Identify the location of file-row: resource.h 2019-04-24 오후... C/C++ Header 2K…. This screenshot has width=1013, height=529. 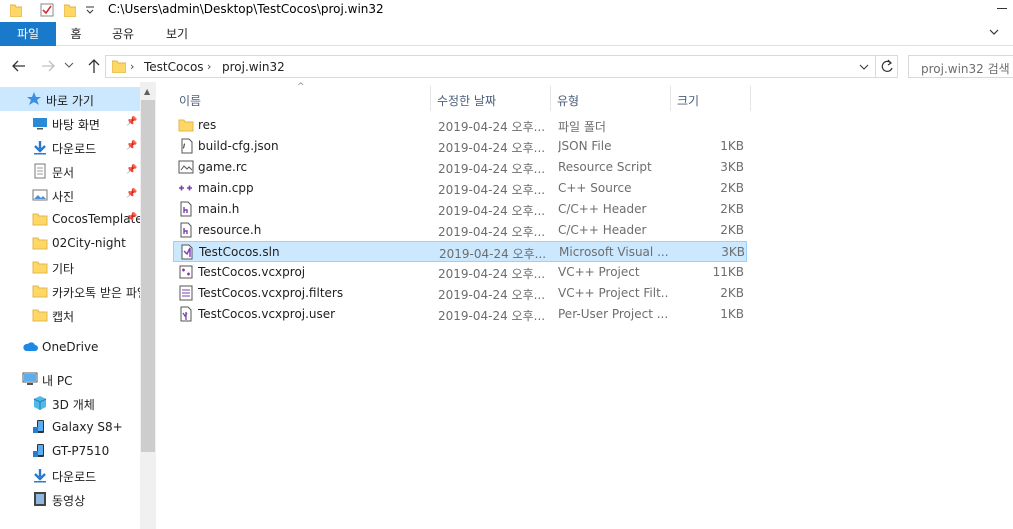
(460, 230).